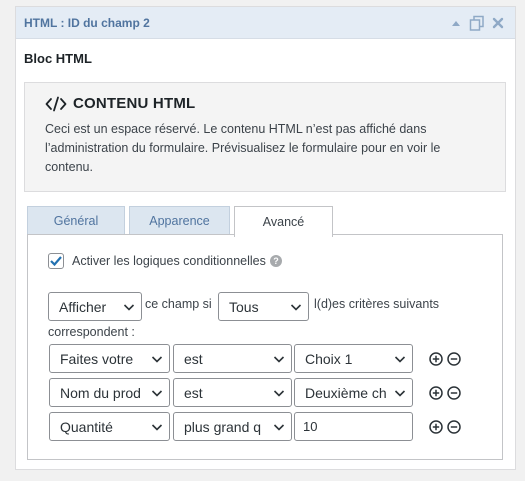 This screenshot has width=525, height=481. I want to click on conditional-logic-checkbox, so click(56, 261).